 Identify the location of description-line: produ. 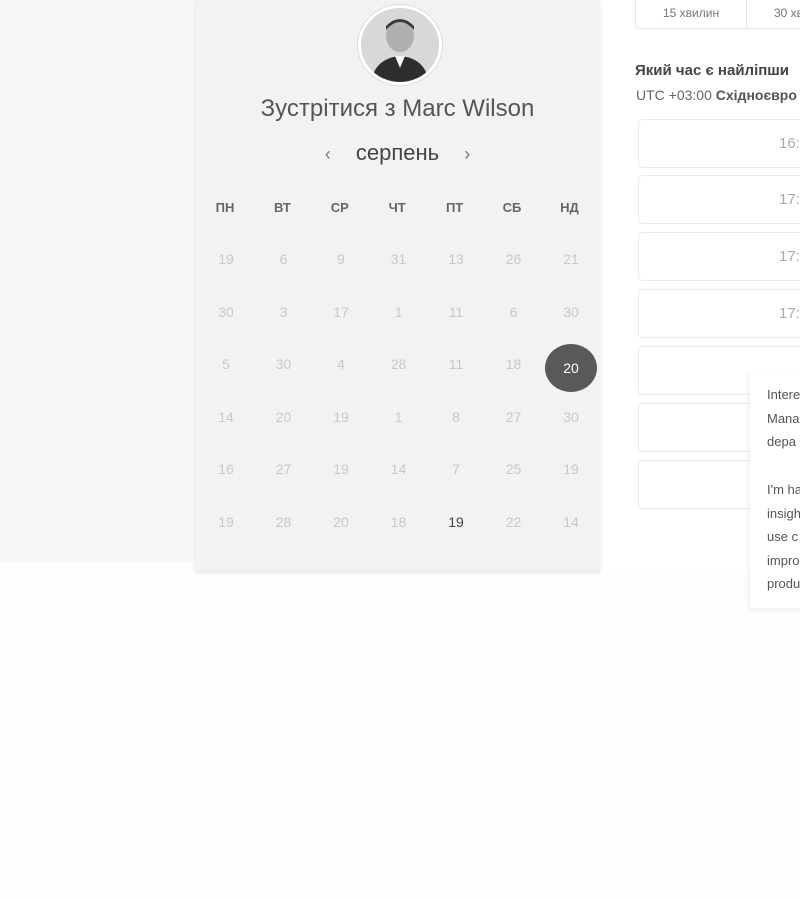
(783, 583).